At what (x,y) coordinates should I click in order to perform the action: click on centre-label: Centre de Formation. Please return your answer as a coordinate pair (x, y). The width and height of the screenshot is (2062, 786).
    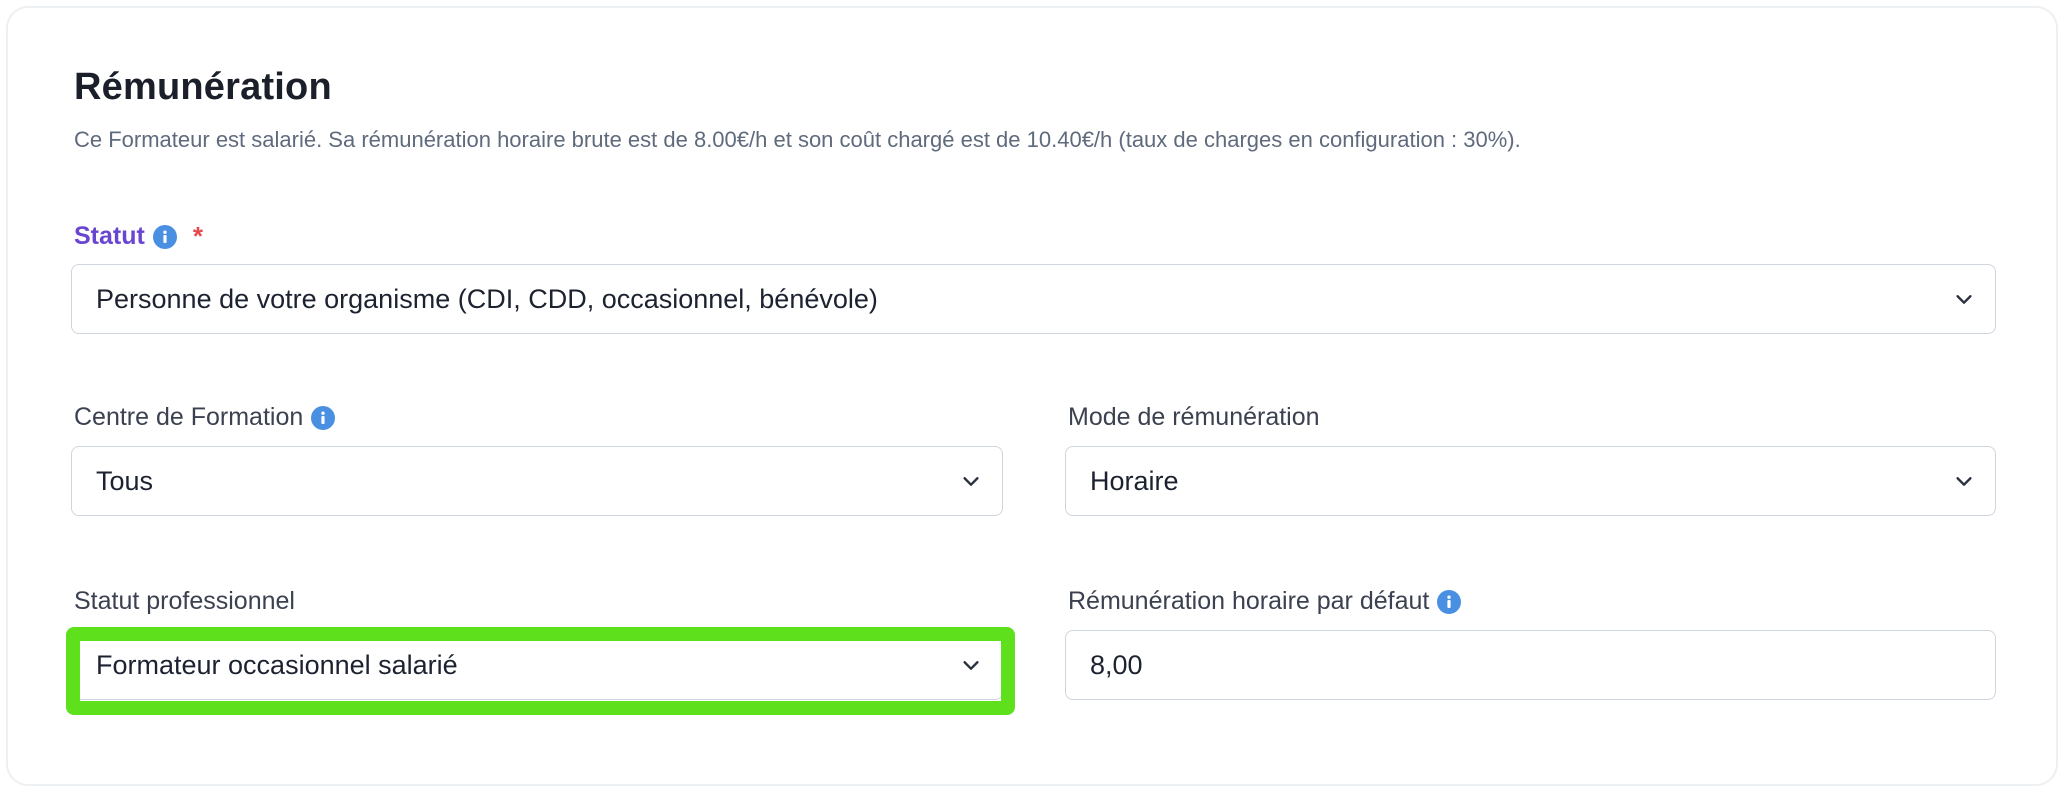
    Looking at the image, I should click on (205, 417).